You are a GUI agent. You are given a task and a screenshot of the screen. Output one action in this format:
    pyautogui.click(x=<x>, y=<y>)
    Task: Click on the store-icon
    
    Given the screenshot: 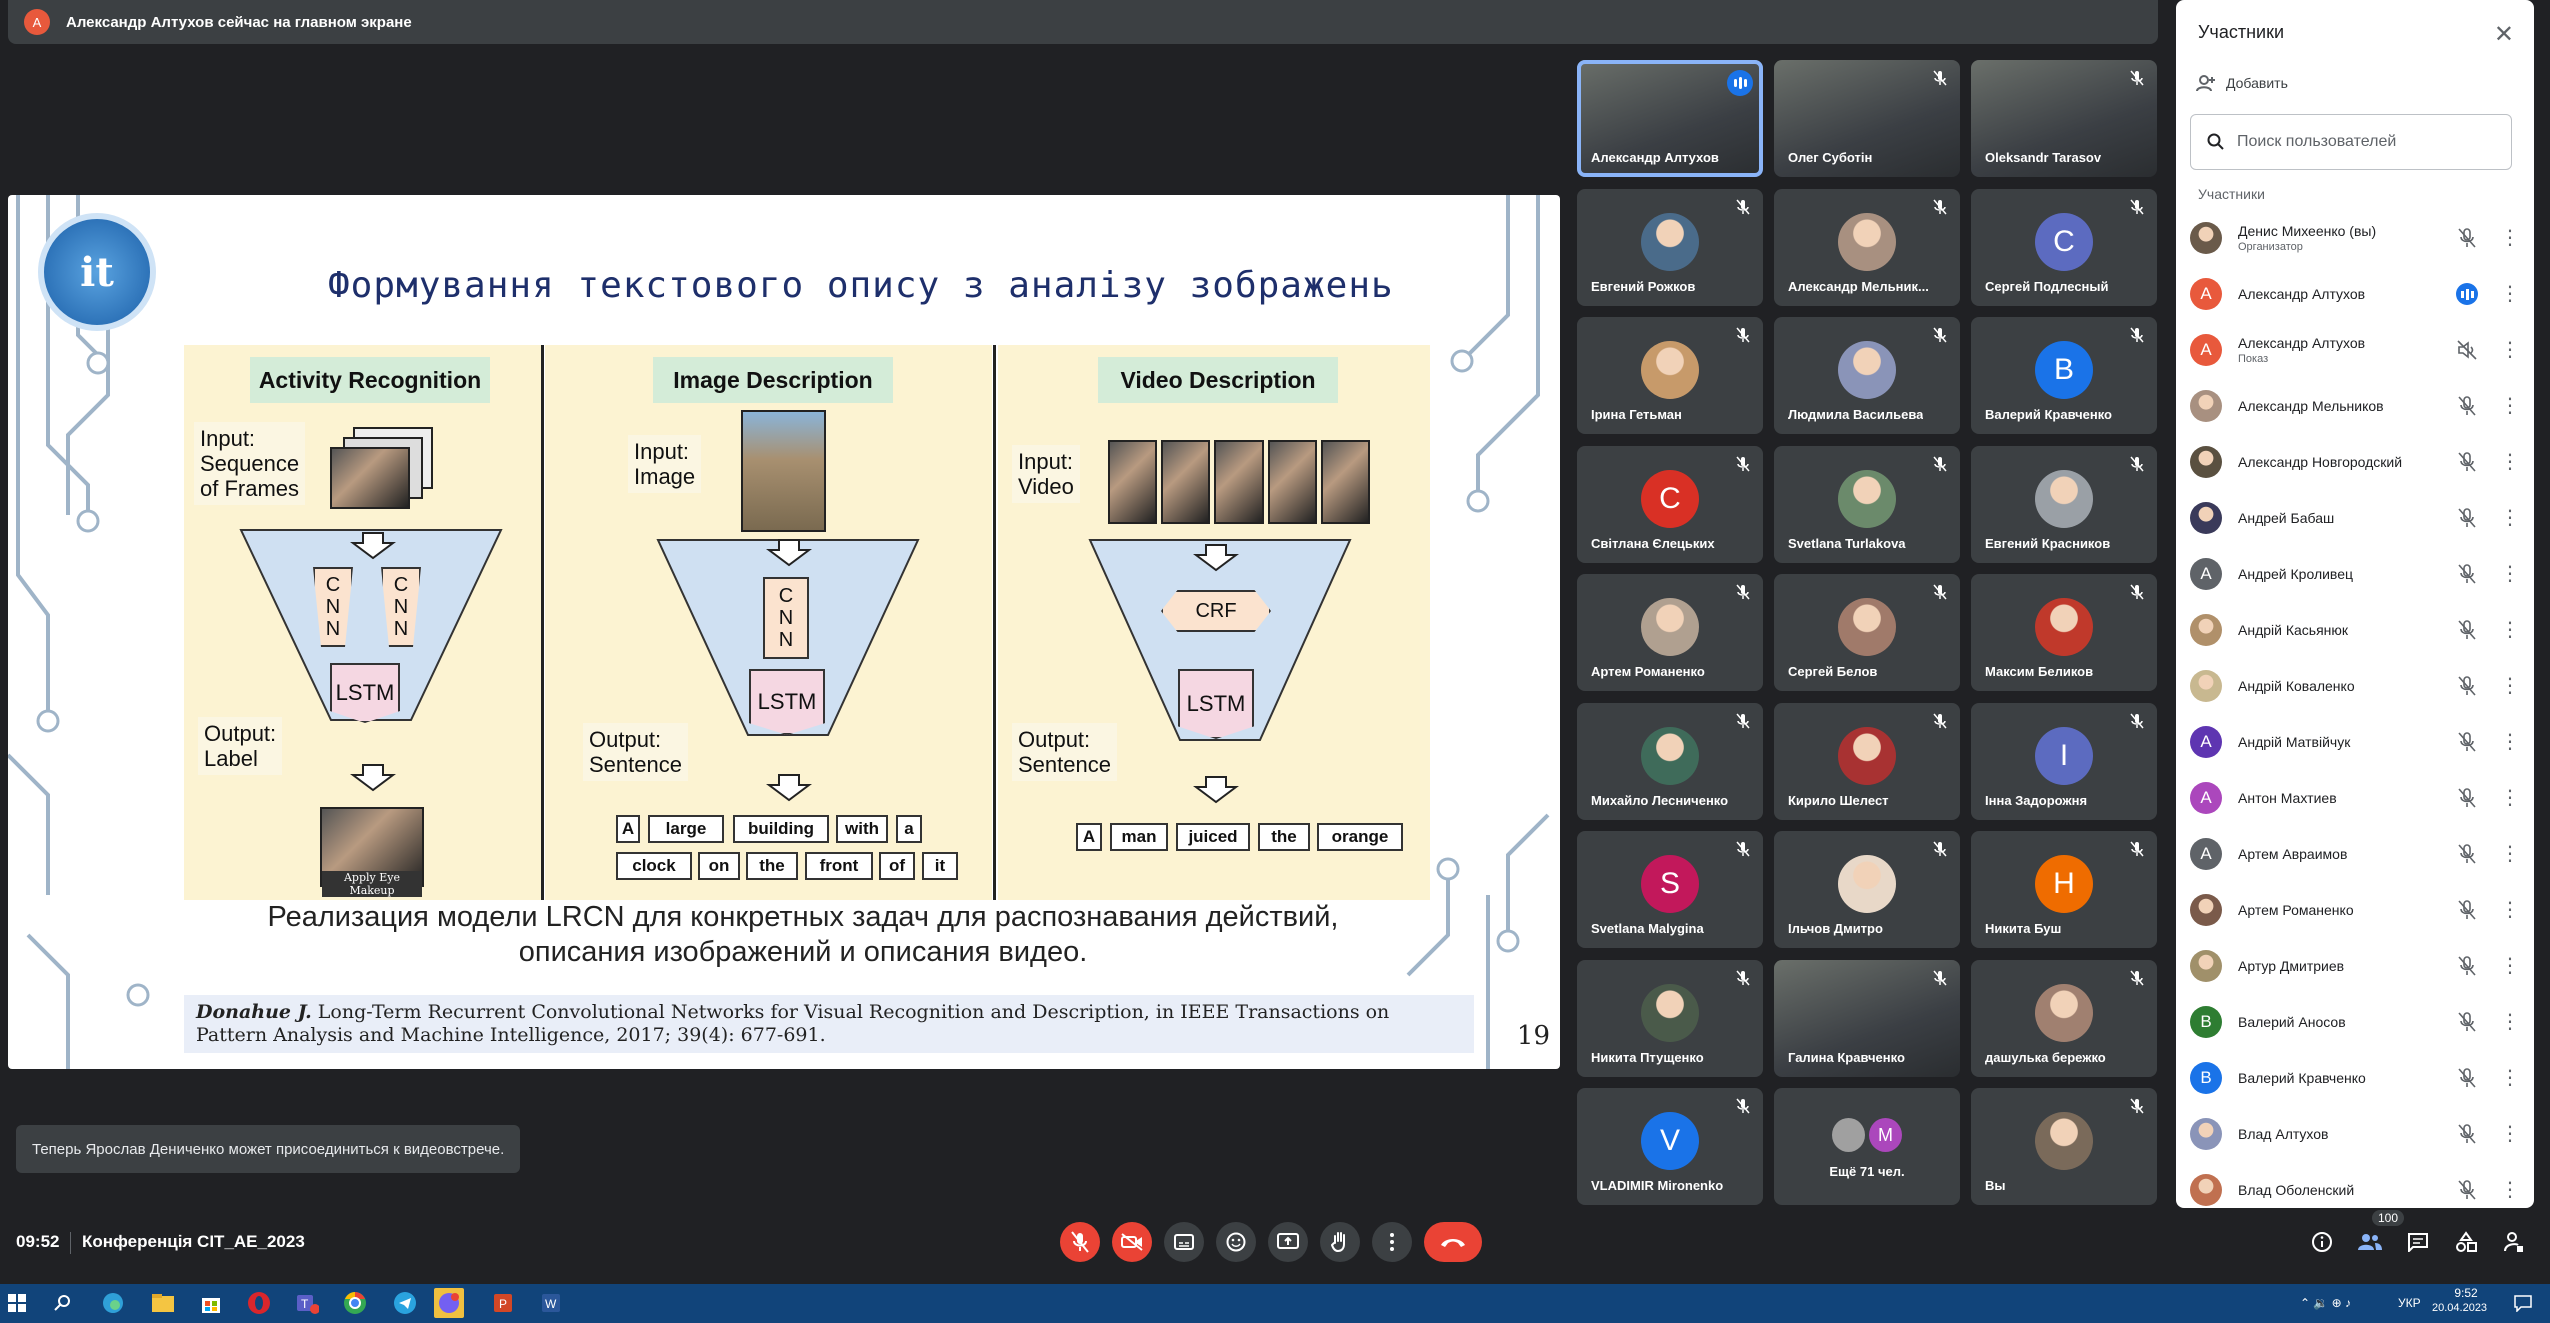 What is the action you would take?
    pyautogui.click(x=211, y=1303)
    